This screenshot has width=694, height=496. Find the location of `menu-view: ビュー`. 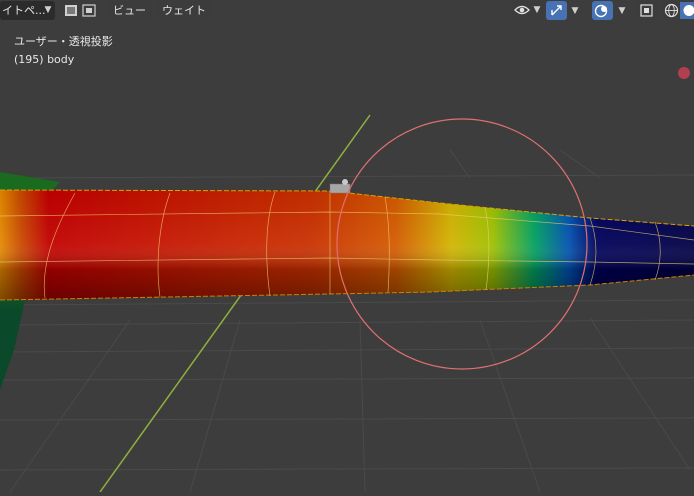

menu-view: ビュー is located at coordinates (130, 10).